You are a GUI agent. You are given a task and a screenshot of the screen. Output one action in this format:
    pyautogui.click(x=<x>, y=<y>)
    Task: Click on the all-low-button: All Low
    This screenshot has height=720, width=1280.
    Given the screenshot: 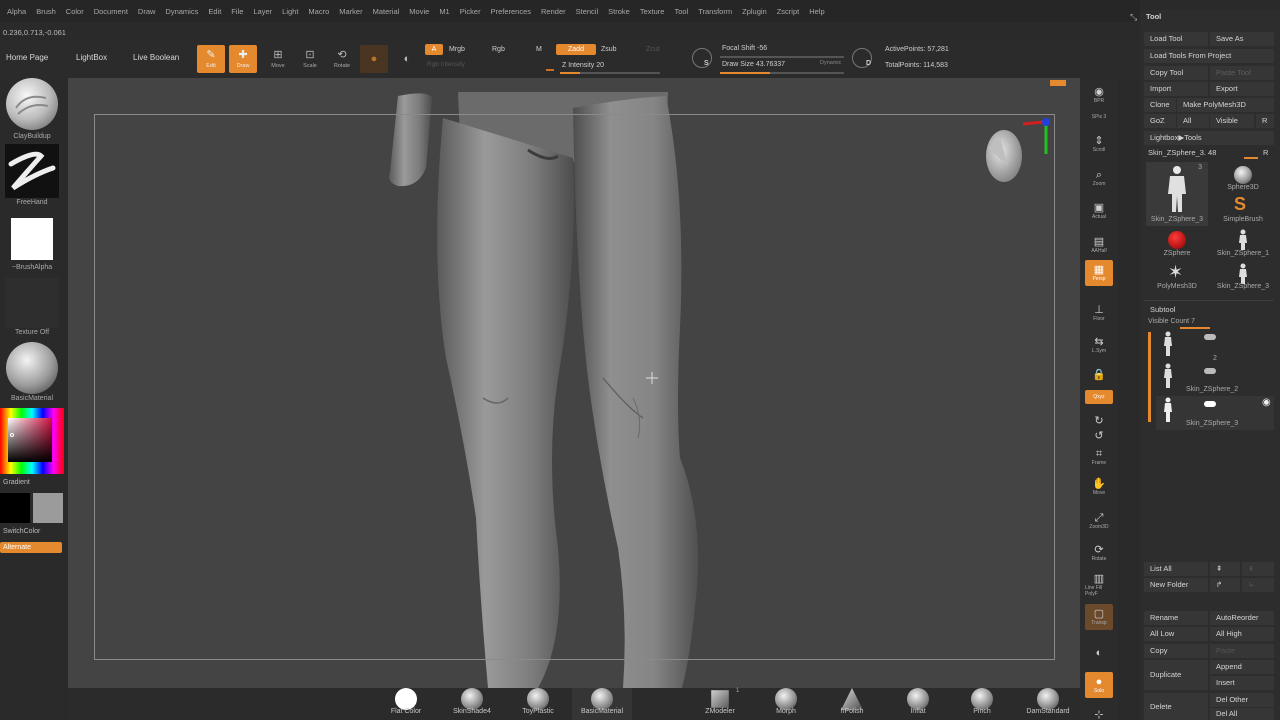 What is the action you would take?
    pyautogui.click(x=1176, y=634)
    